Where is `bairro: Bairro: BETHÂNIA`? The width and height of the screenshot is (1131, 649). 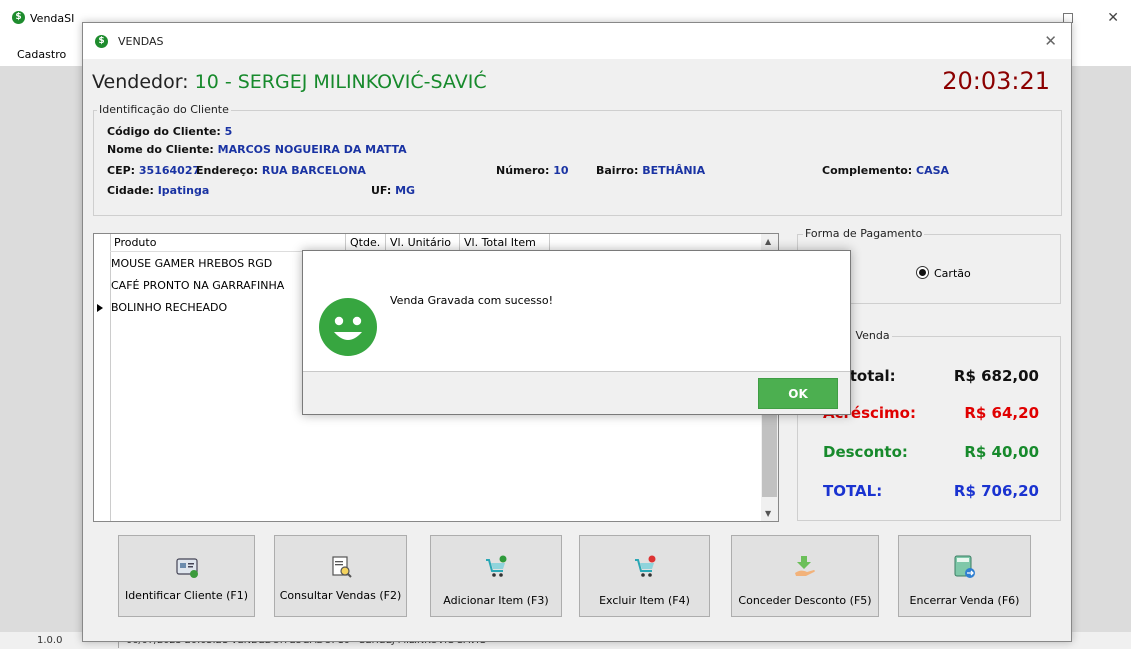
bairro: Bairro: BETHÂNIA is located at coordinates (651, 170).